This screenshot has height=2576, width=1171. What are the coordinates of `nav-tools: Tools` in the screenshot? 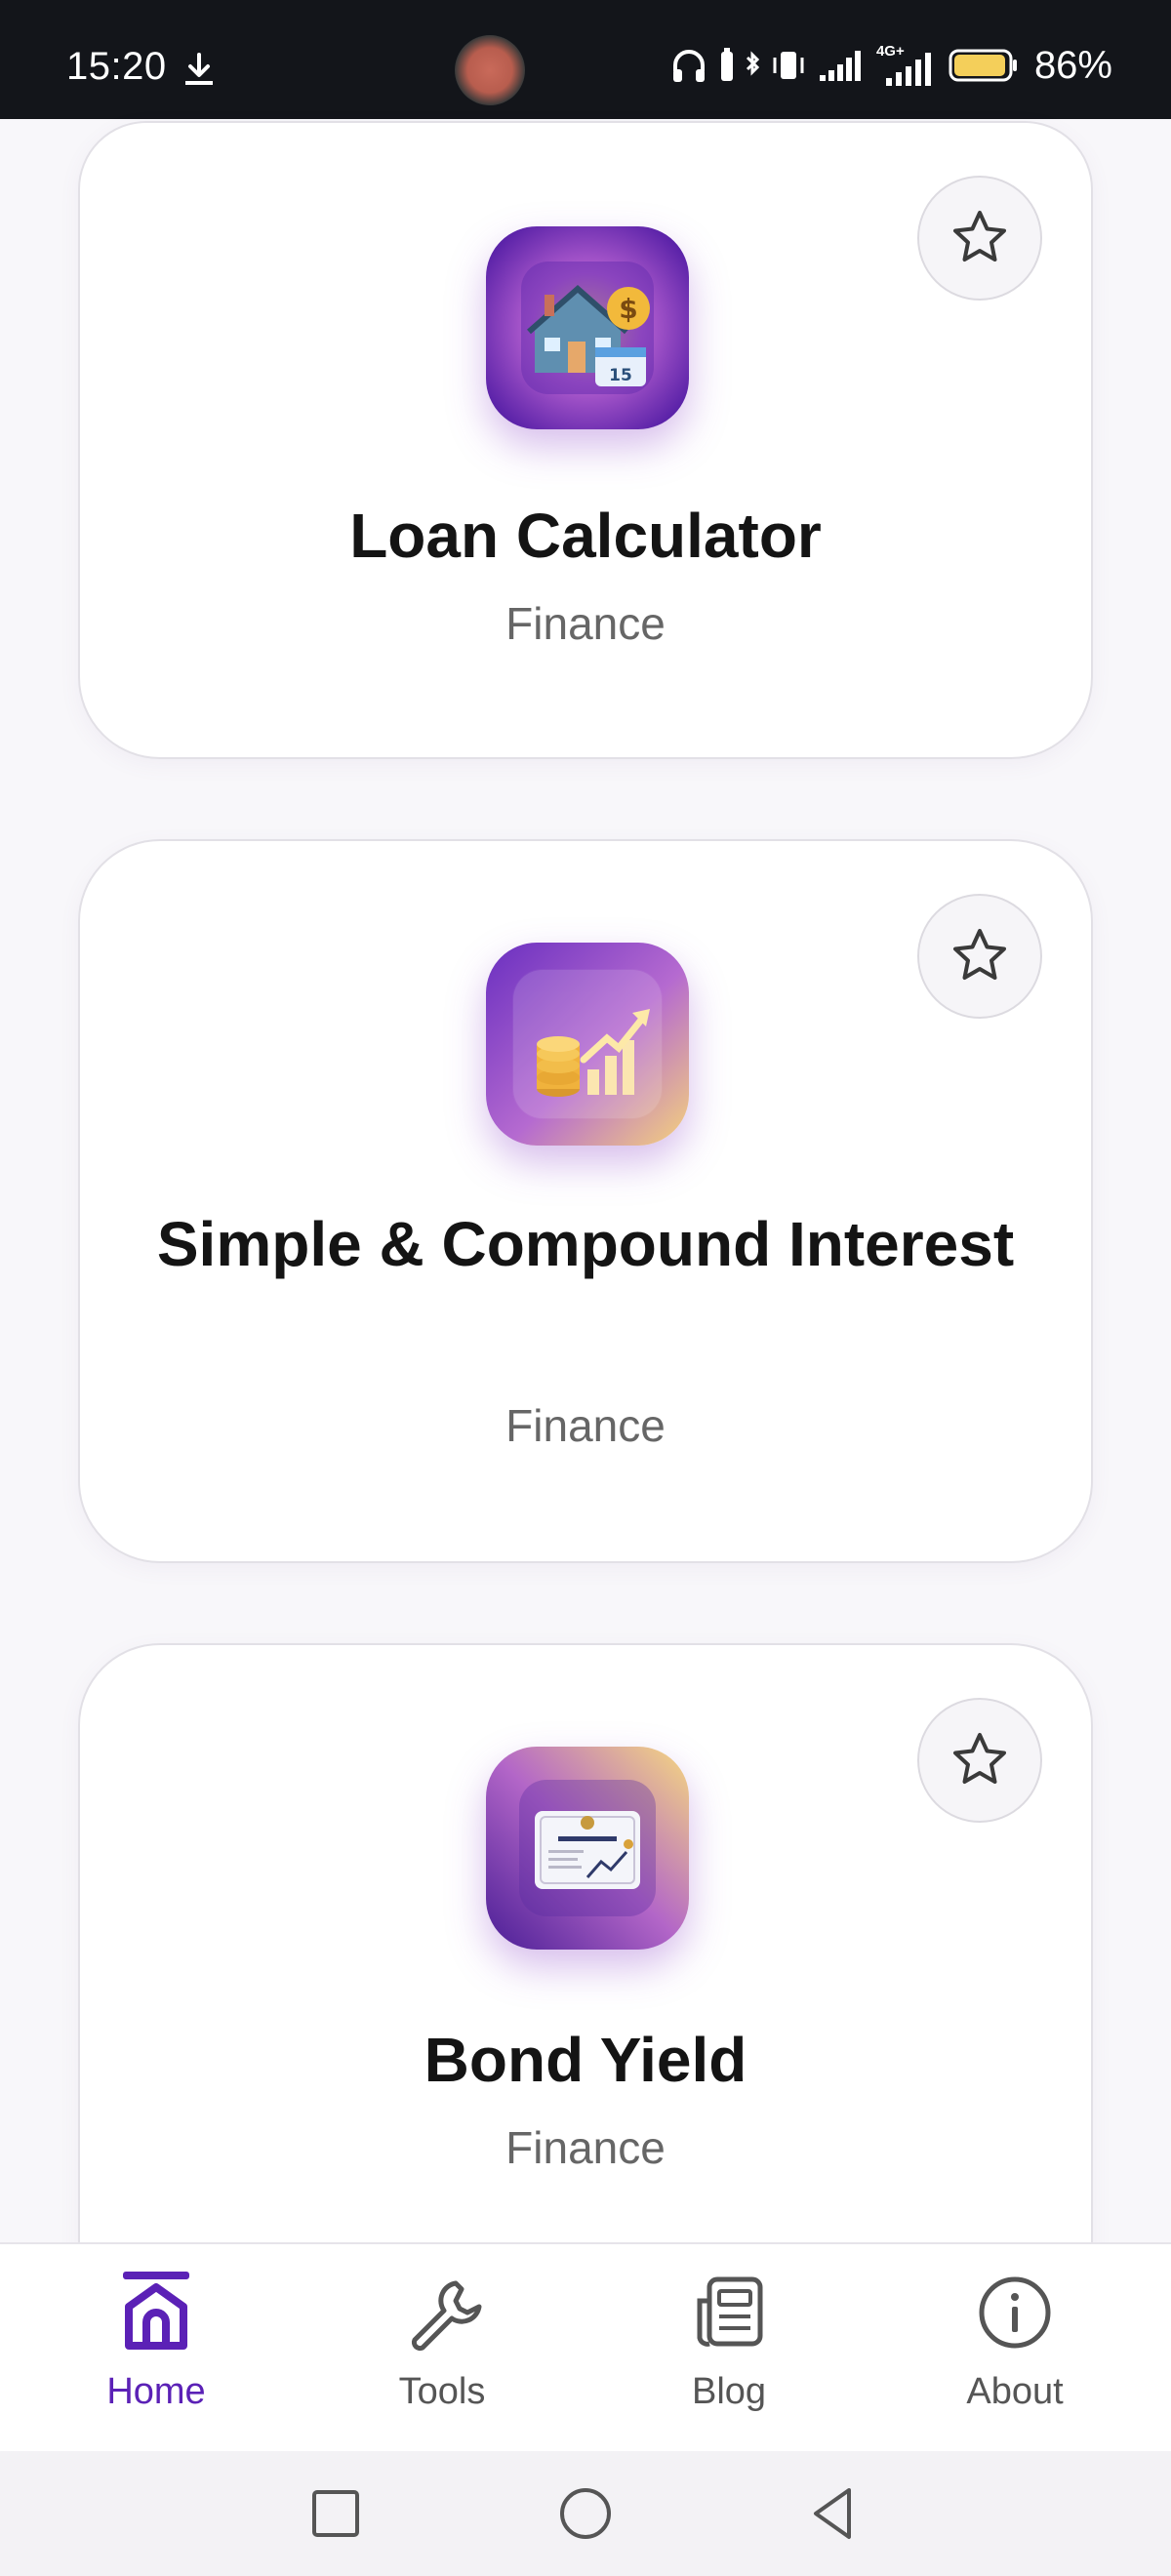 It's located at (442, 2358).